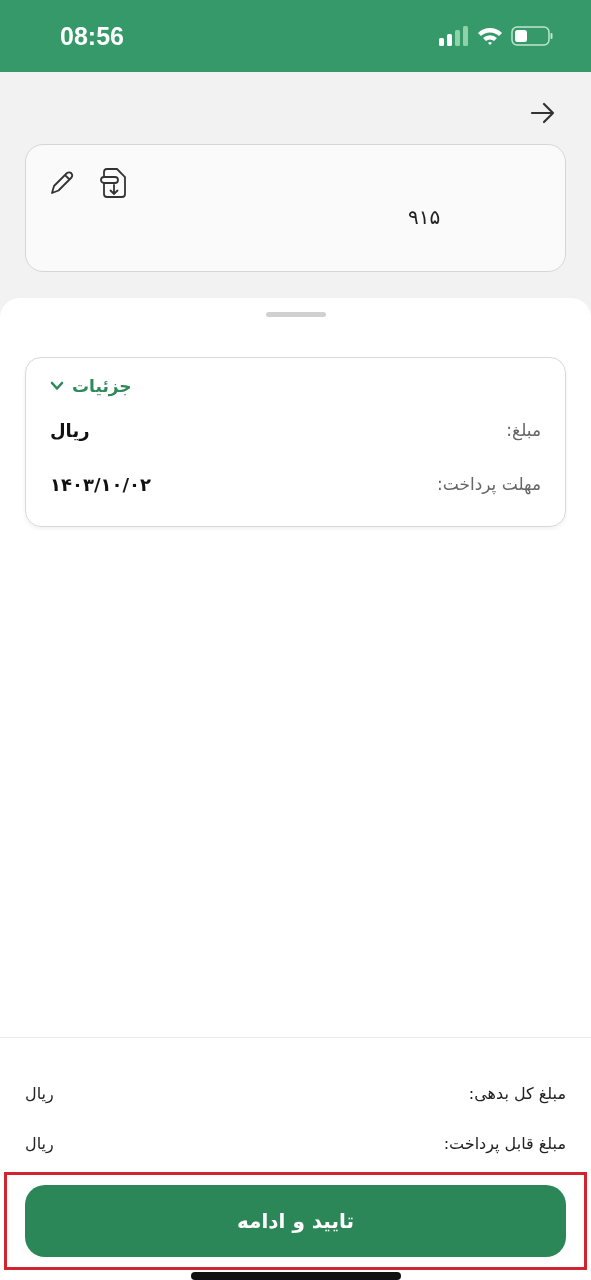  What do you see at coordinates (295, 314) in the screenshot?
I see `sheet-handle` at bounding box center [295, 314].